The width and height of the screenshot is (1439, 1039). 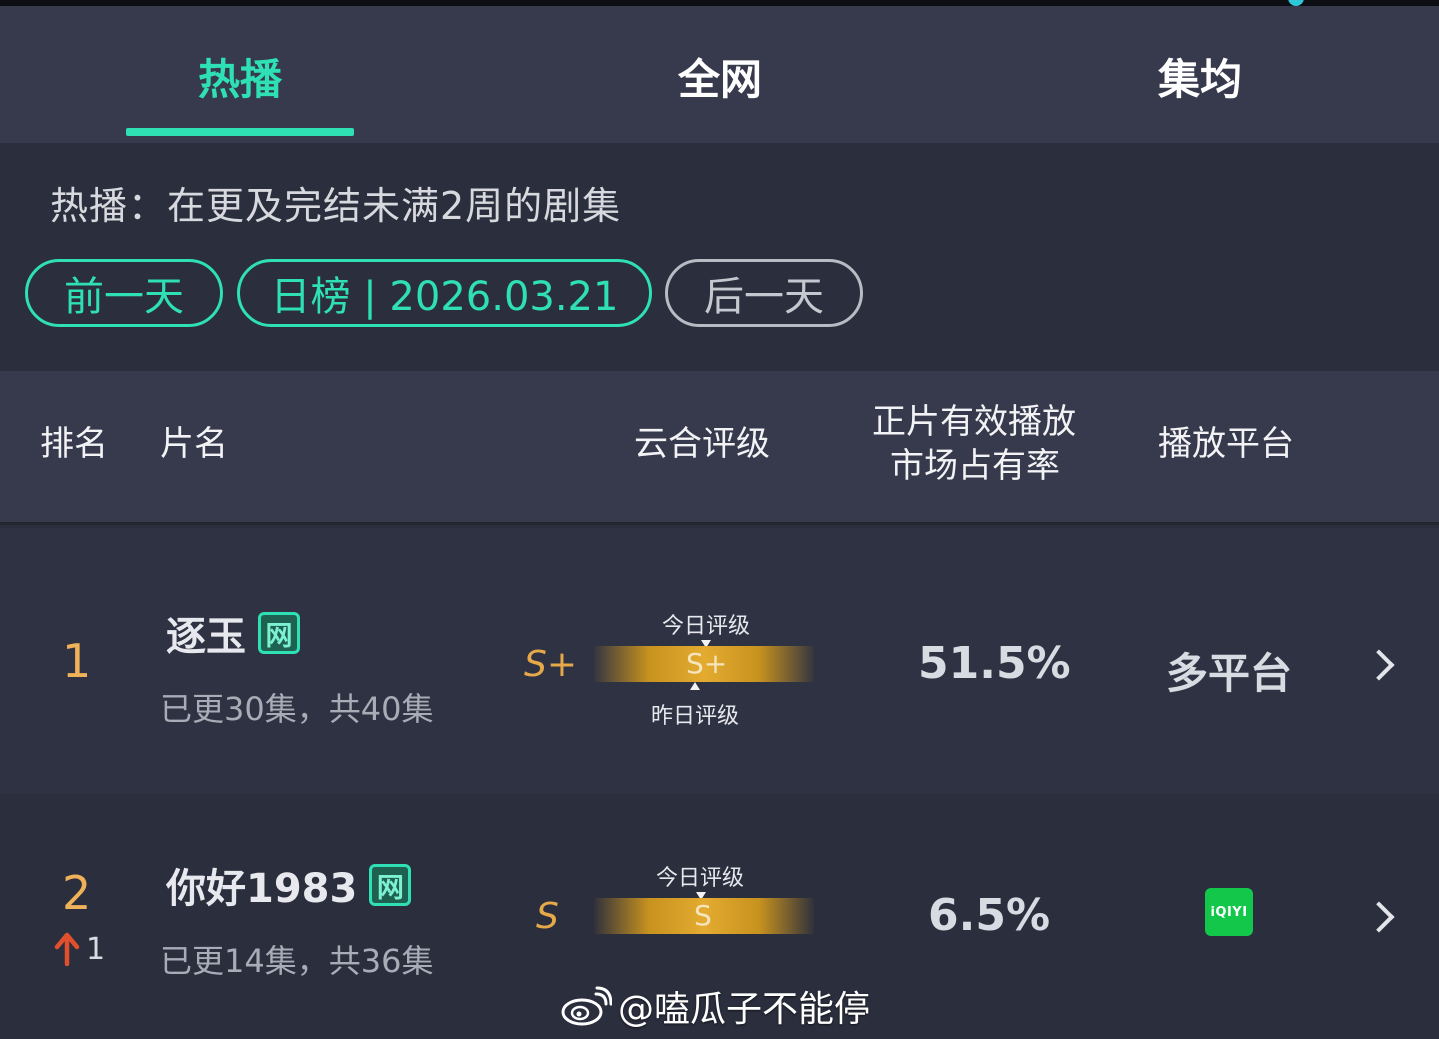 What do you see at coordinates (695, 716) in the screenshot?
I see `yesterday-rating-label: 昨日评级` at bounding box center [695, 716].